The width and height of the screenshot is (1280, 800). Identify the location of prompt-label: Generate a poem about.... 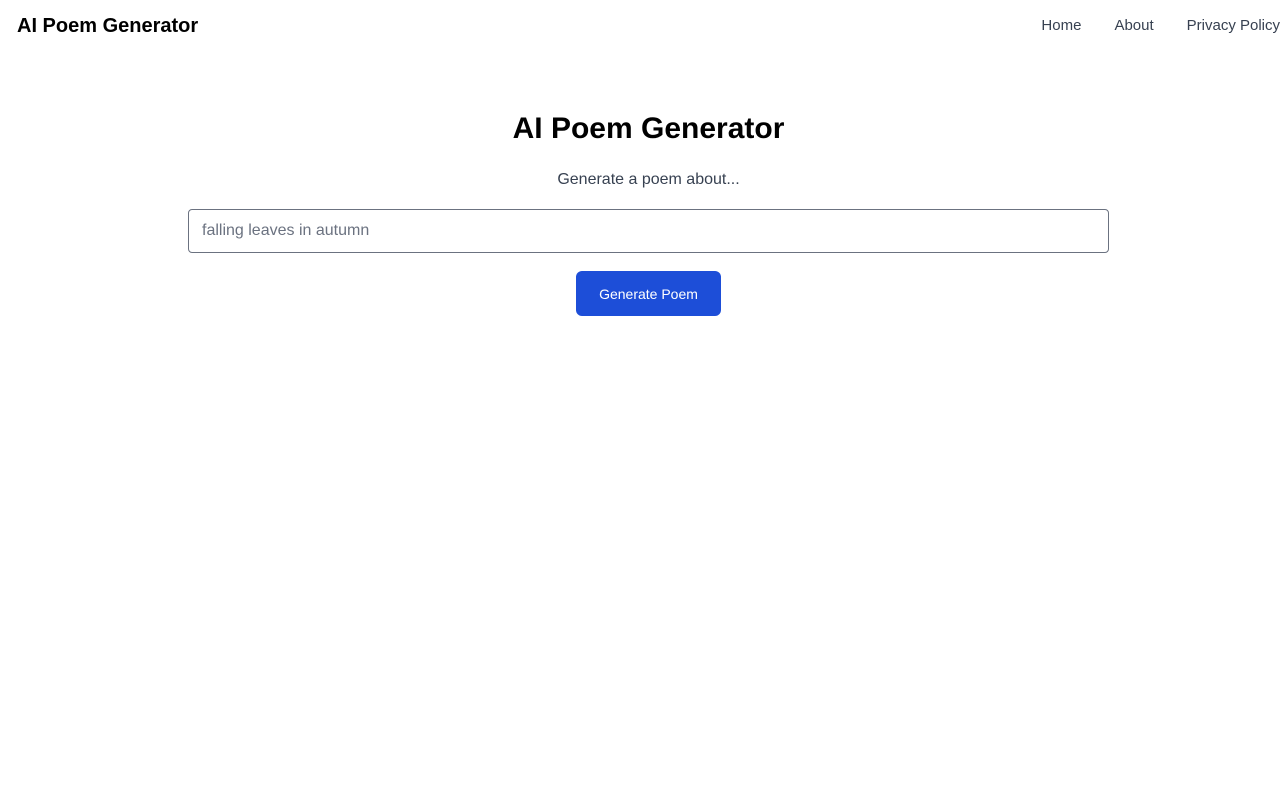
(648, 179).